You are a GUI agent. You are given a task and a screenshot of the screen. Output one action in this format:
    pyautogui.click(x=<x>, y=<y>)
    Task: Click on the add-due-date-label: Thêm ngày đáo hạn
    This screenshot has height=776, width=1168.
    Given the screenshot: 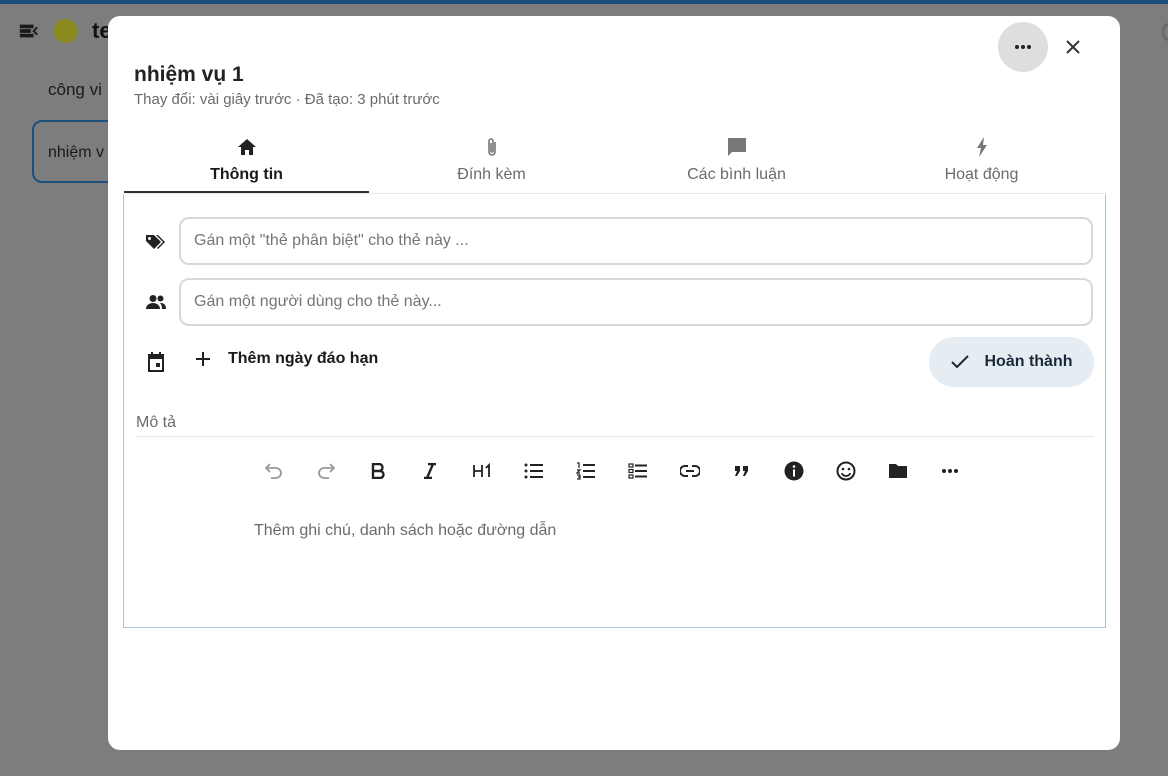 What is the action you would take?
    pyautogui.click(x=303, y=358)
    